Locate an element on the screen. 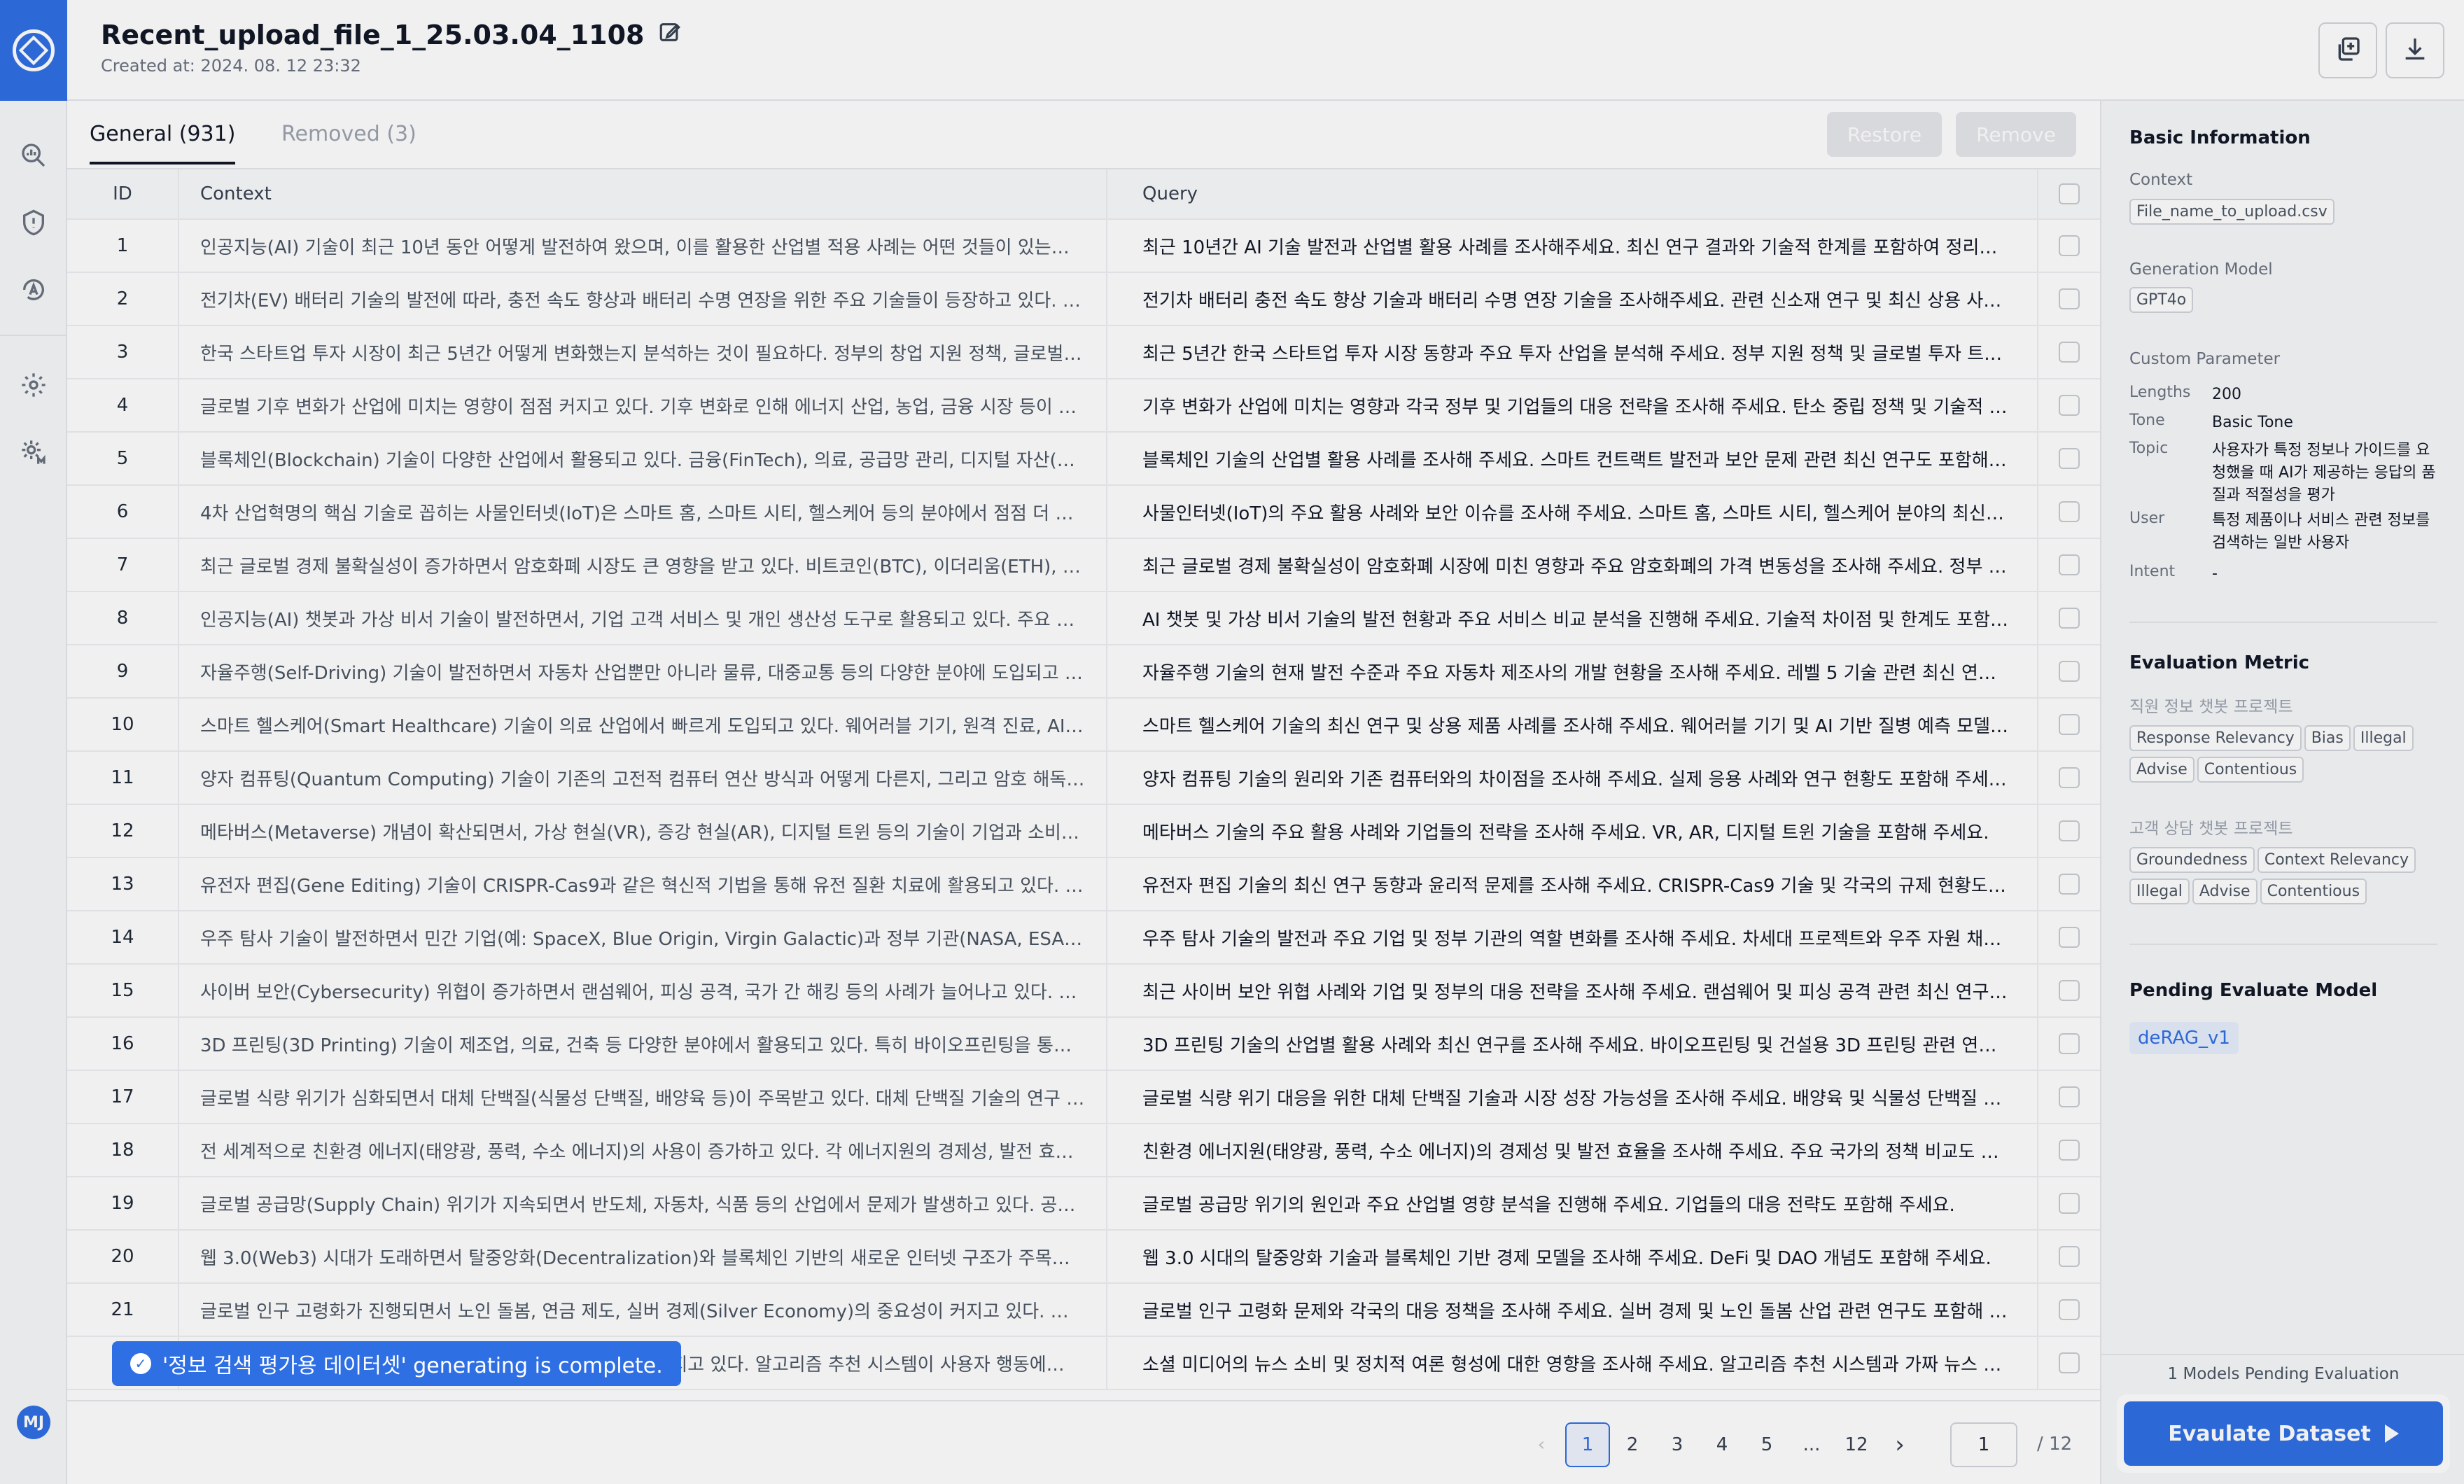  col-id: ID is located at coordinates (123, 193).